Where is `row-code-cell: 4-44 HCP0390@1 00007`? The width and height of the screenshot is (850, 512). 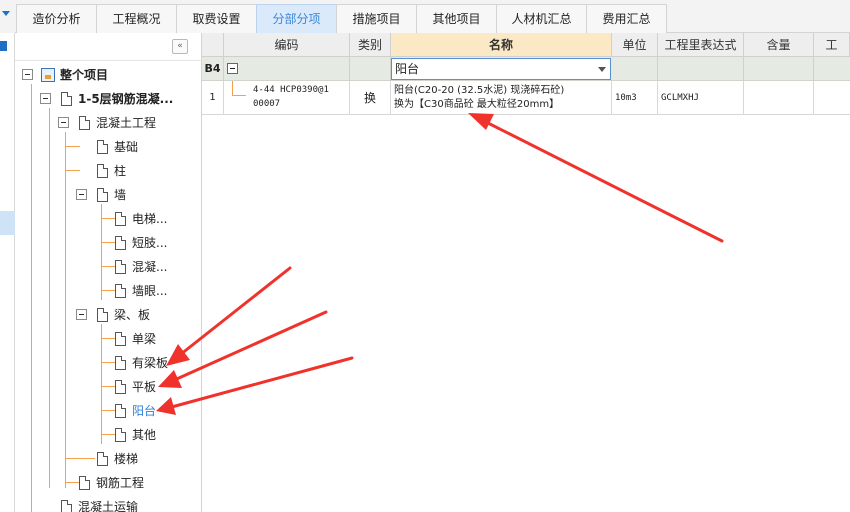 row-code-cell: 4-44 HCP0390@1 00007 is located at coordinates (287, 98).